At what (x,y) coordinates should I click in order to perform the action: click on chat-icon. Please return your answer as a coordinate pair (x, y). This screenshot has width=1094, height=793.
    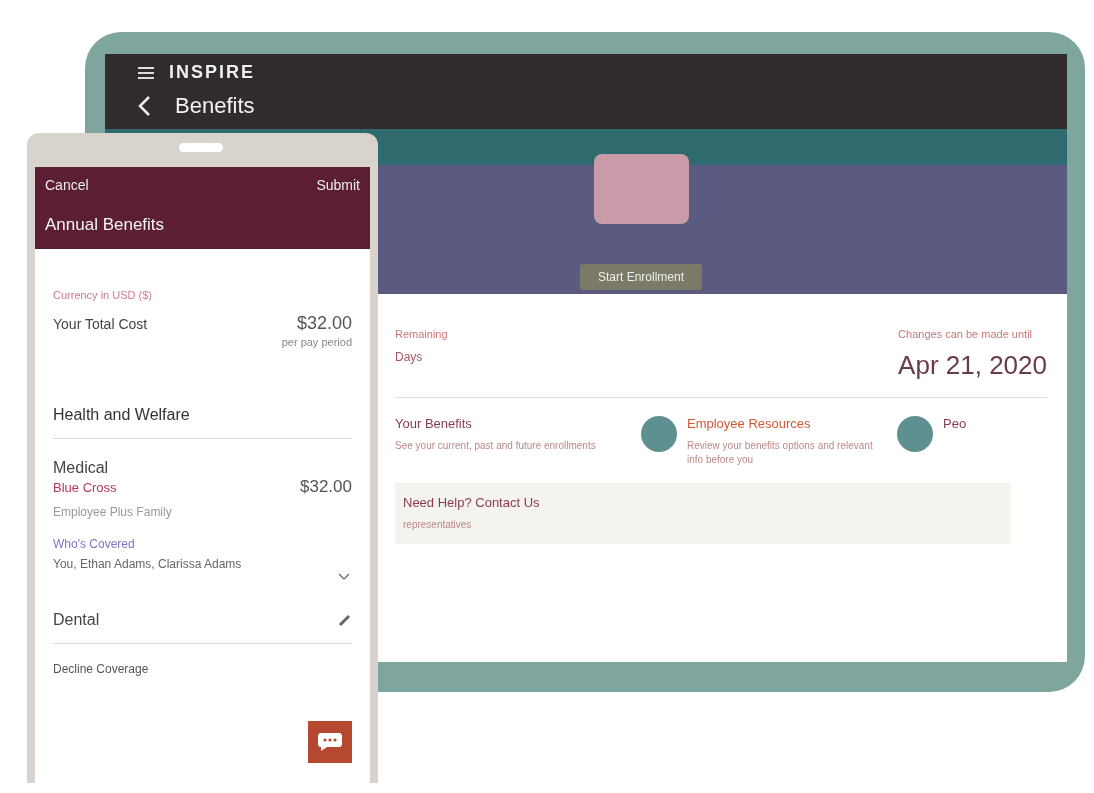
    Looking at the image, I should click on (330, 742).